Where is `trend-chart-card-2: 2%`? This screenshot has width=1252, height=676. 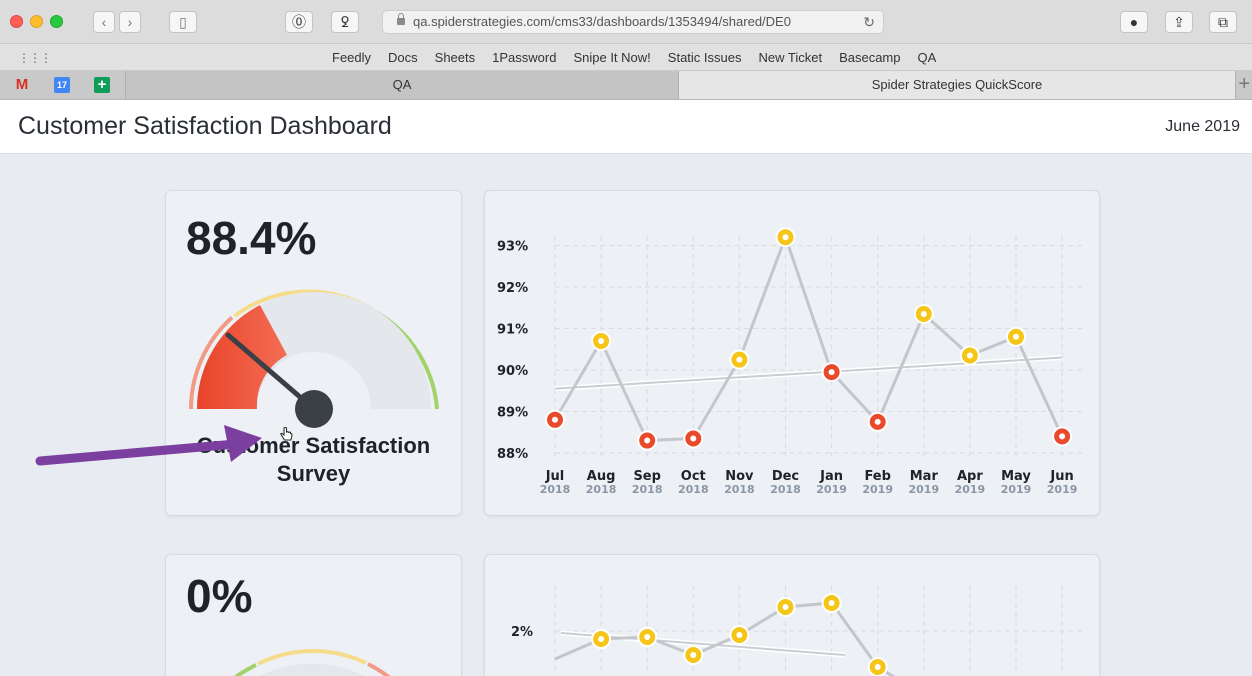
trend-chart-card-2: 2% is located at coordinates (792, 615).